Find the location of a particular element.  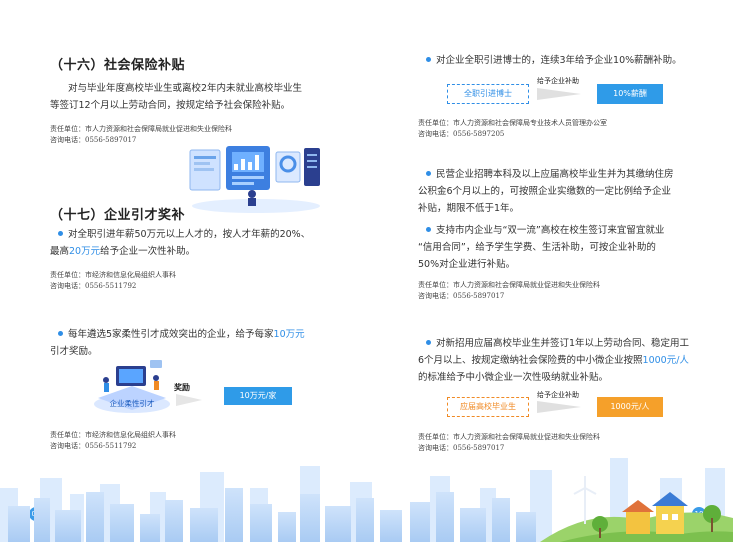

item2-line2: 公积金6个月以上的，可按照企业实缴数的一定比例给予企业 is located at coordinates (545, 191).